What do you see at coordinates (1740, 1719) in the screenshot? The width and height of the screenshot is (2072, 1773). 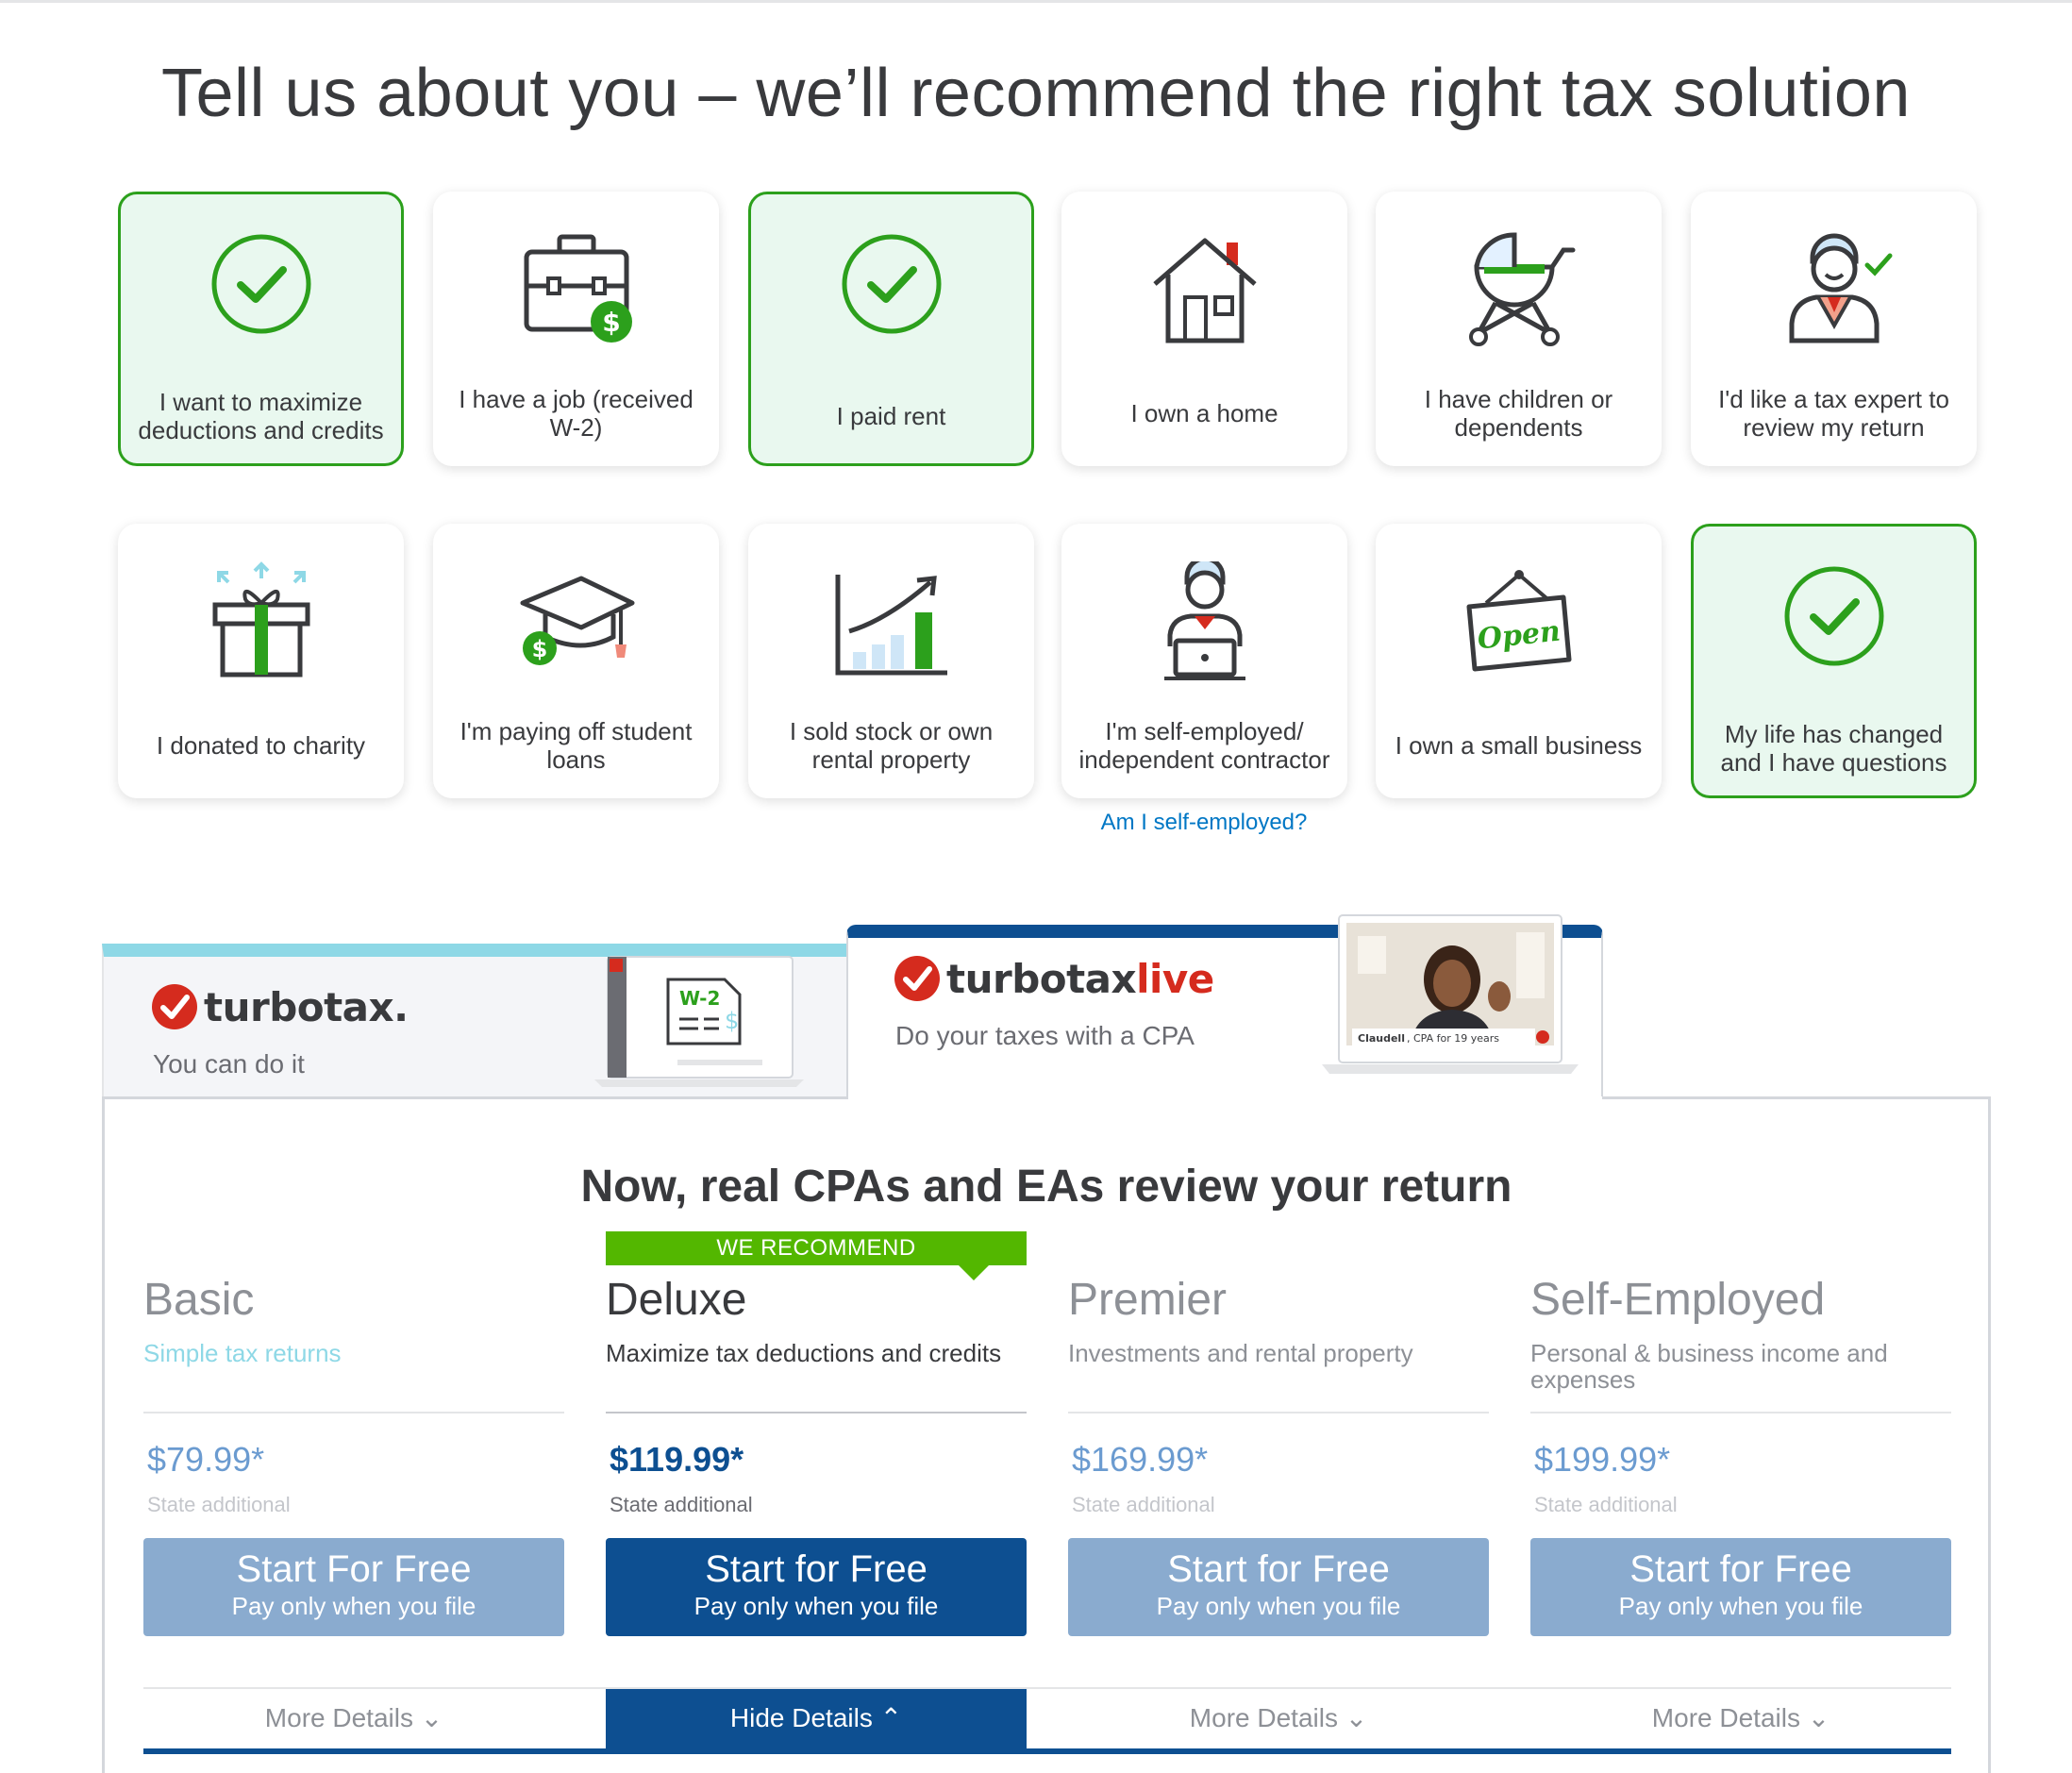 I see `more-details-self-employed: More Details ⌄` at bounding box center [1740, 1719].